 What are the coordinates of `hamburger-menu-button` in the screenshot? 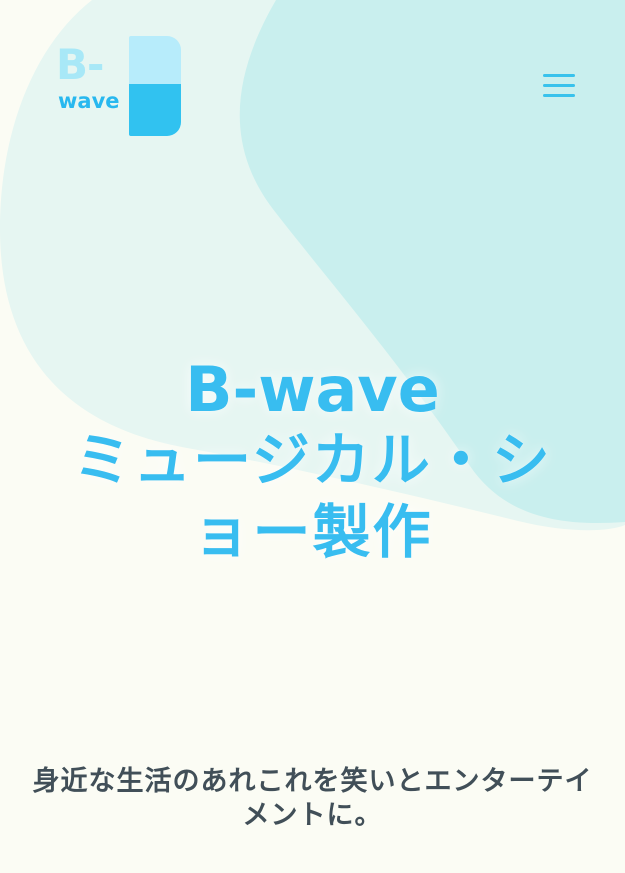 It's located at (559, 86).